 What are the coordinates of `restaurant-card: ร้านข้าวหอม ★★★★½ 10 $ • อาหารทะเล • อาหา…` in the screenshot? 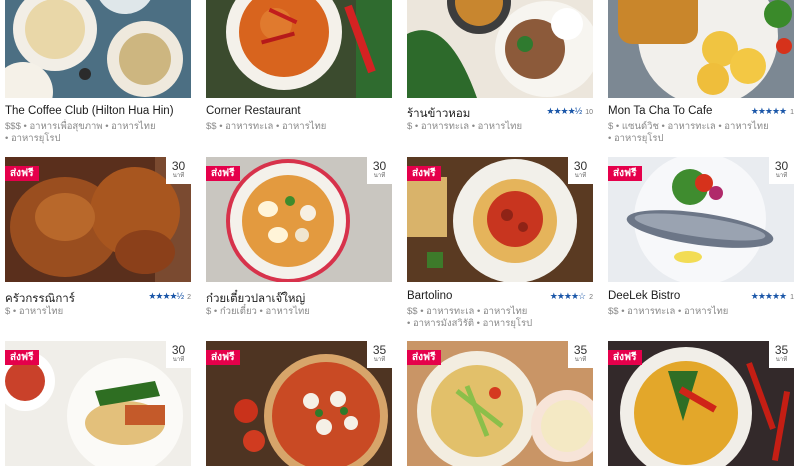 It's located at (500, 75).